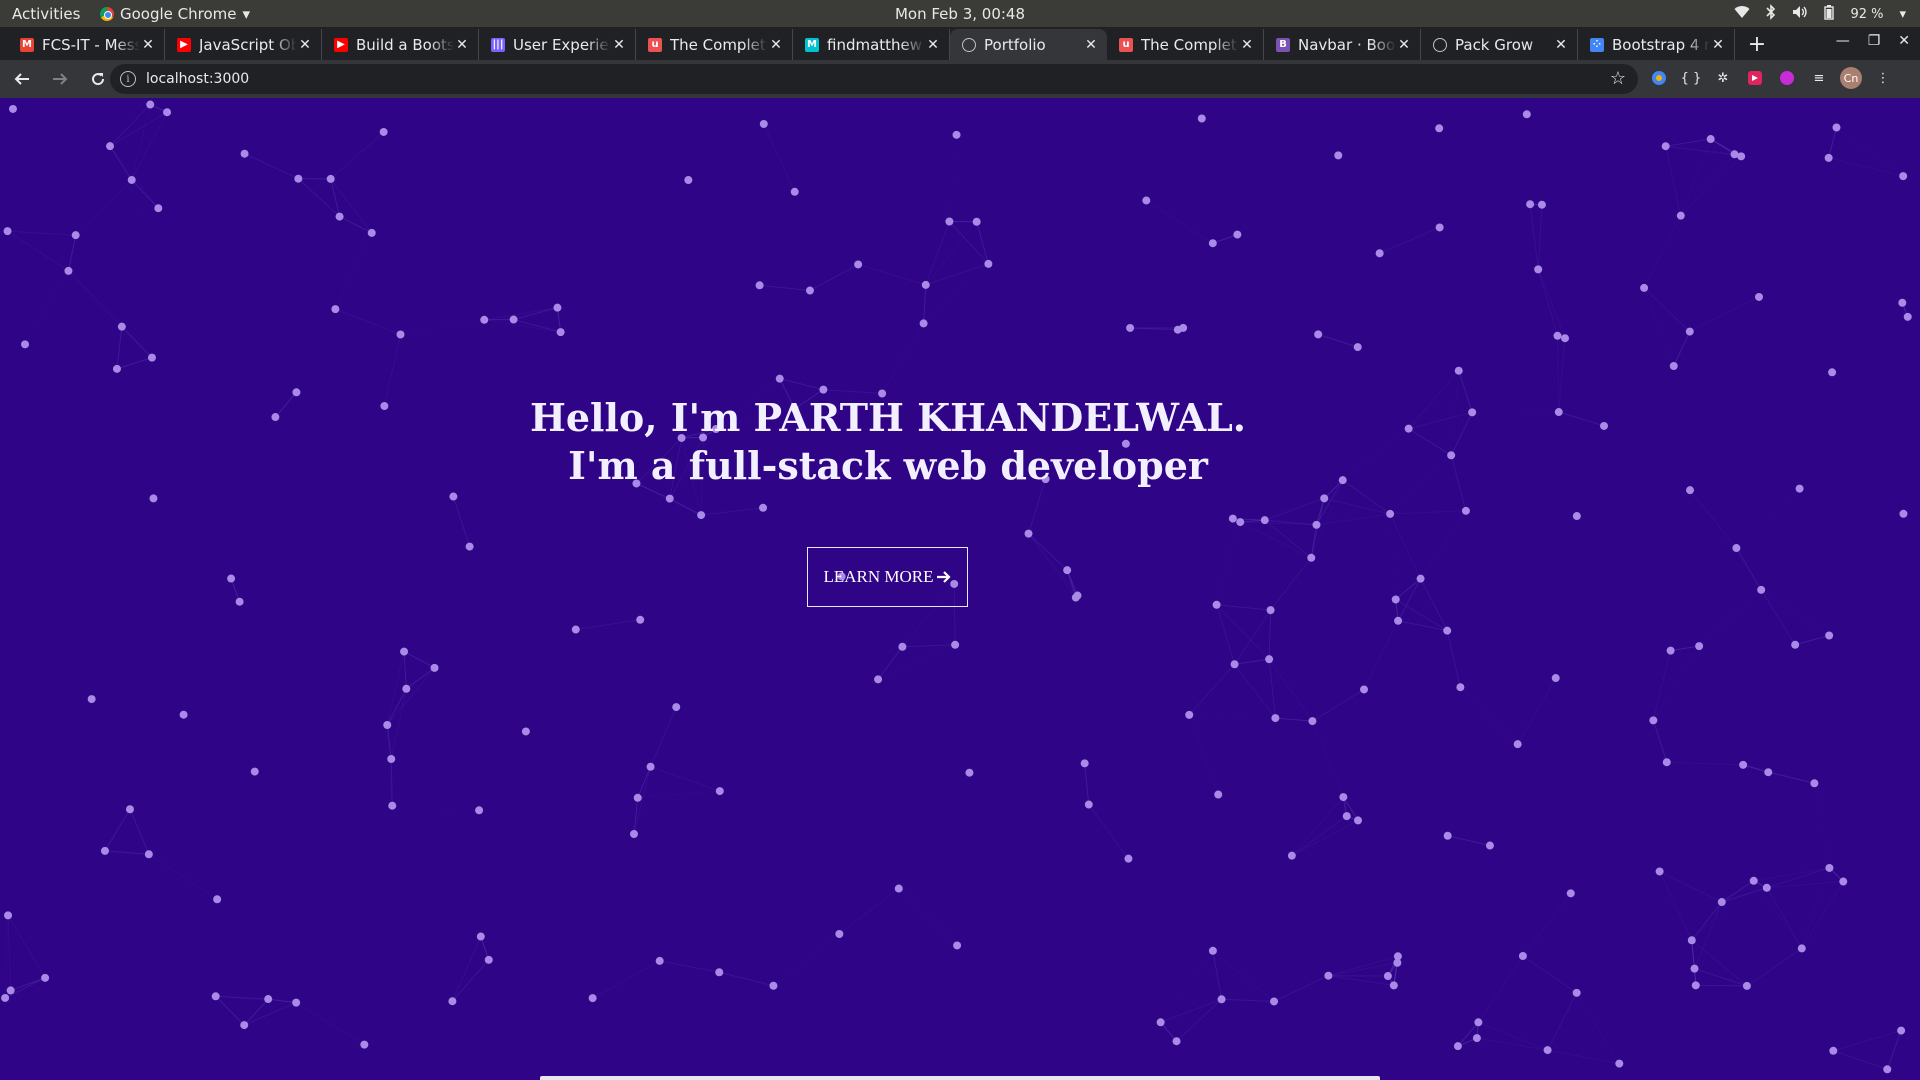  What do you see at coordinates (1787, 78) in the screenshot?
I see `extension-pink-icon` at bounding box center [1787, 78].